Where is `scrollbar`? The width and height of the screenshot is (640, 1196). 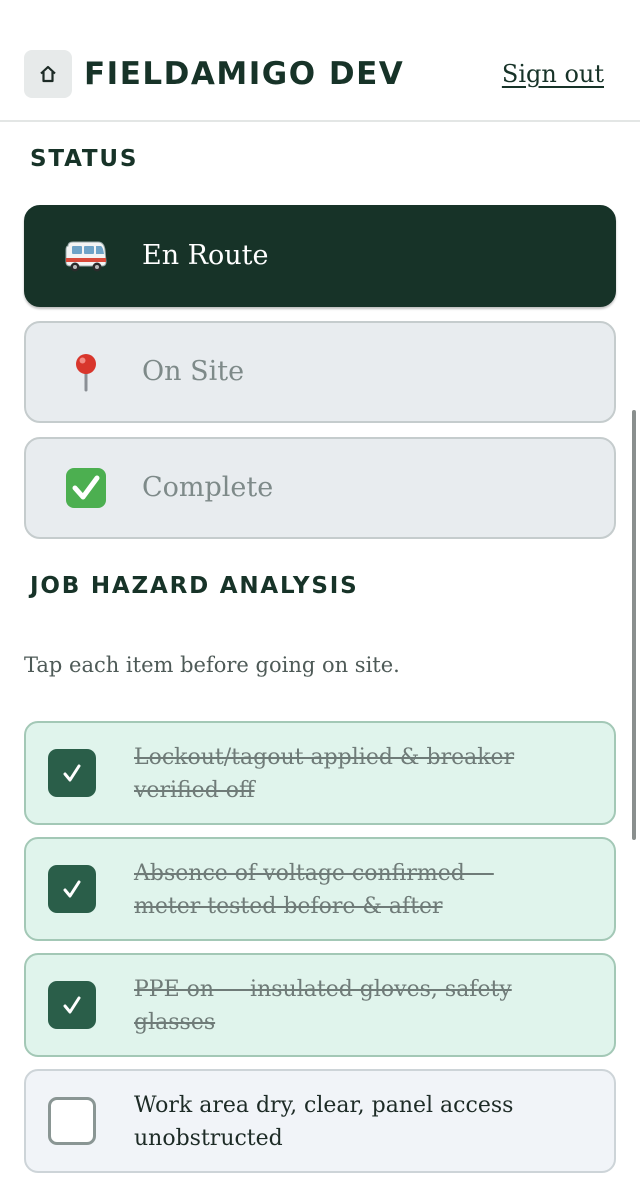
scrollbar is located at coordinates (634, 625).